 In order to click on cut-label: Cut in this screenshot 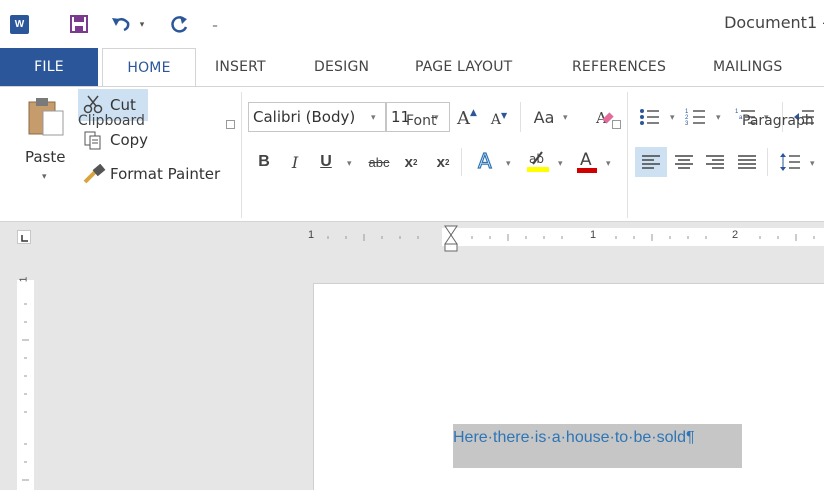, I will do `click(123, 105)`.